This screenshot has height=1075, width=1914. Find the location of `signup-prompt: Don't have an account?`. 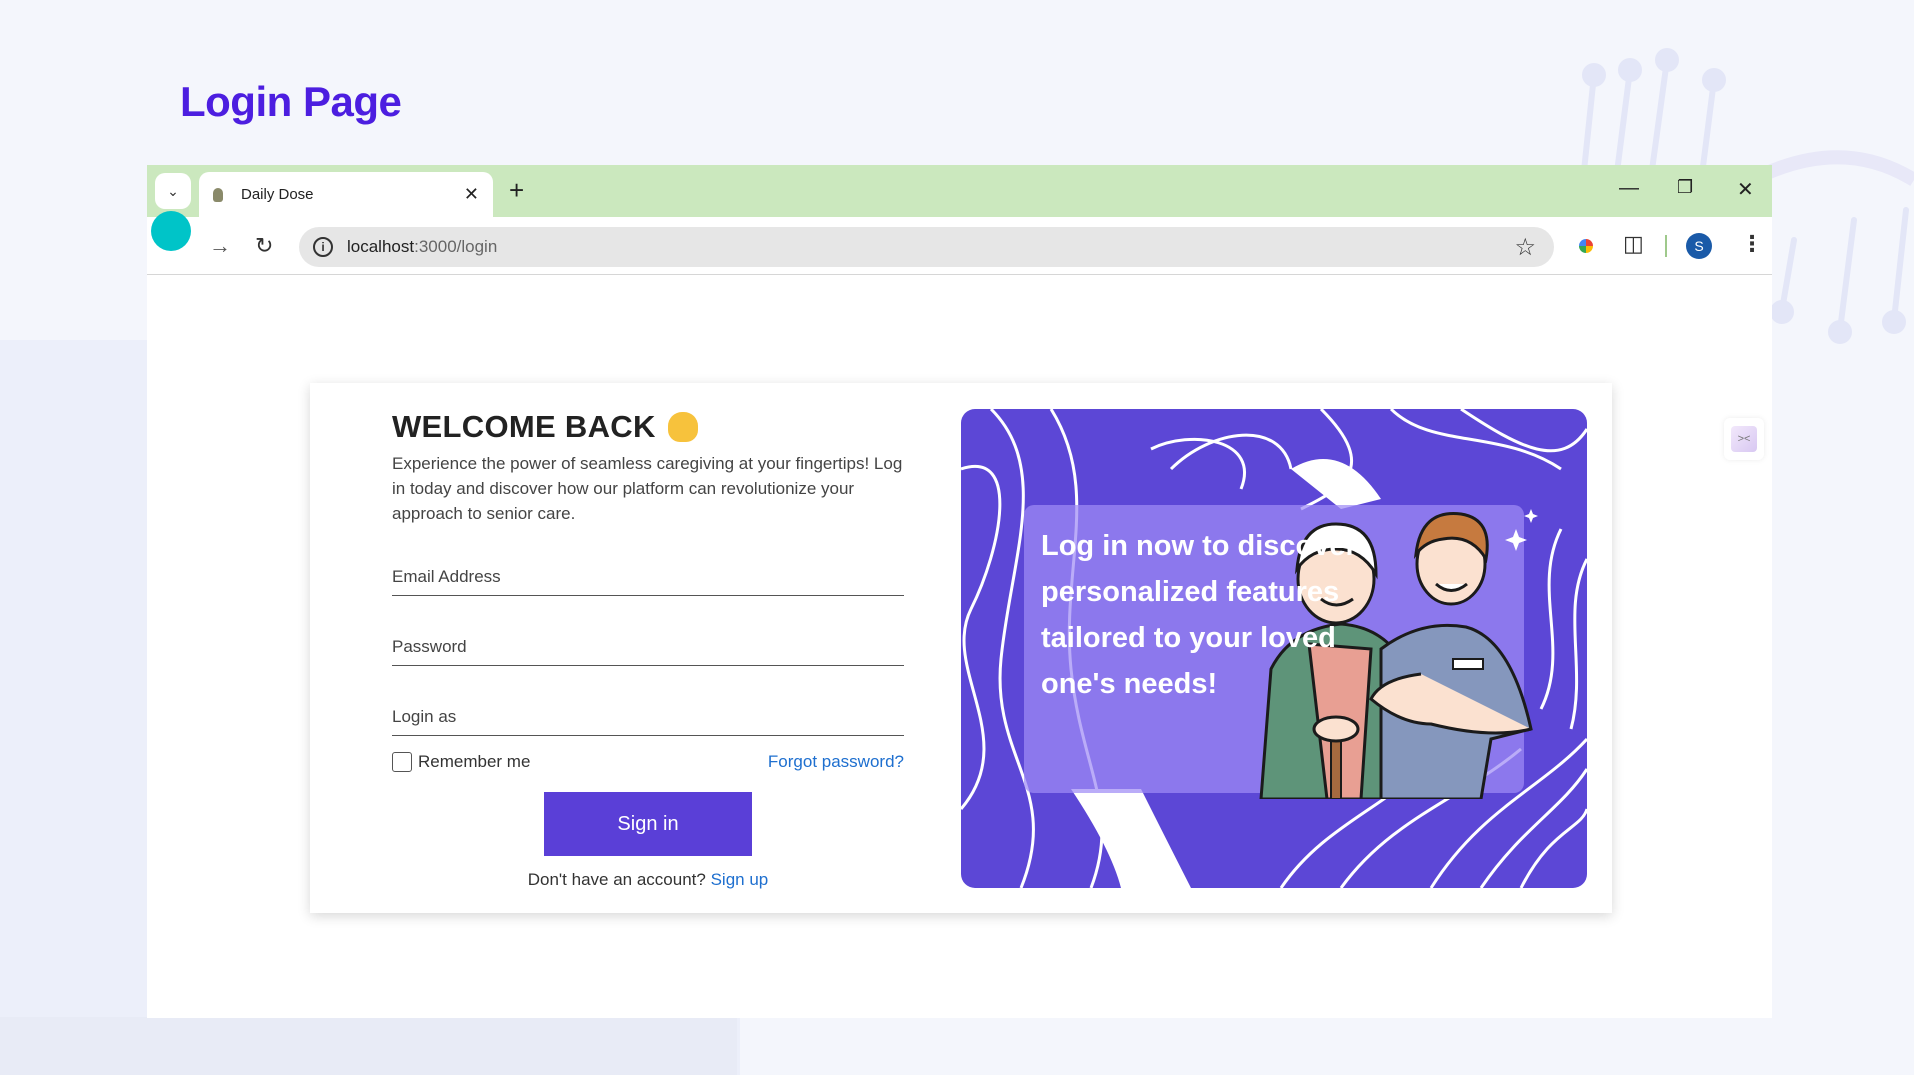

signup-prompt: Don't have an account? is located at coordinates (616, 879).